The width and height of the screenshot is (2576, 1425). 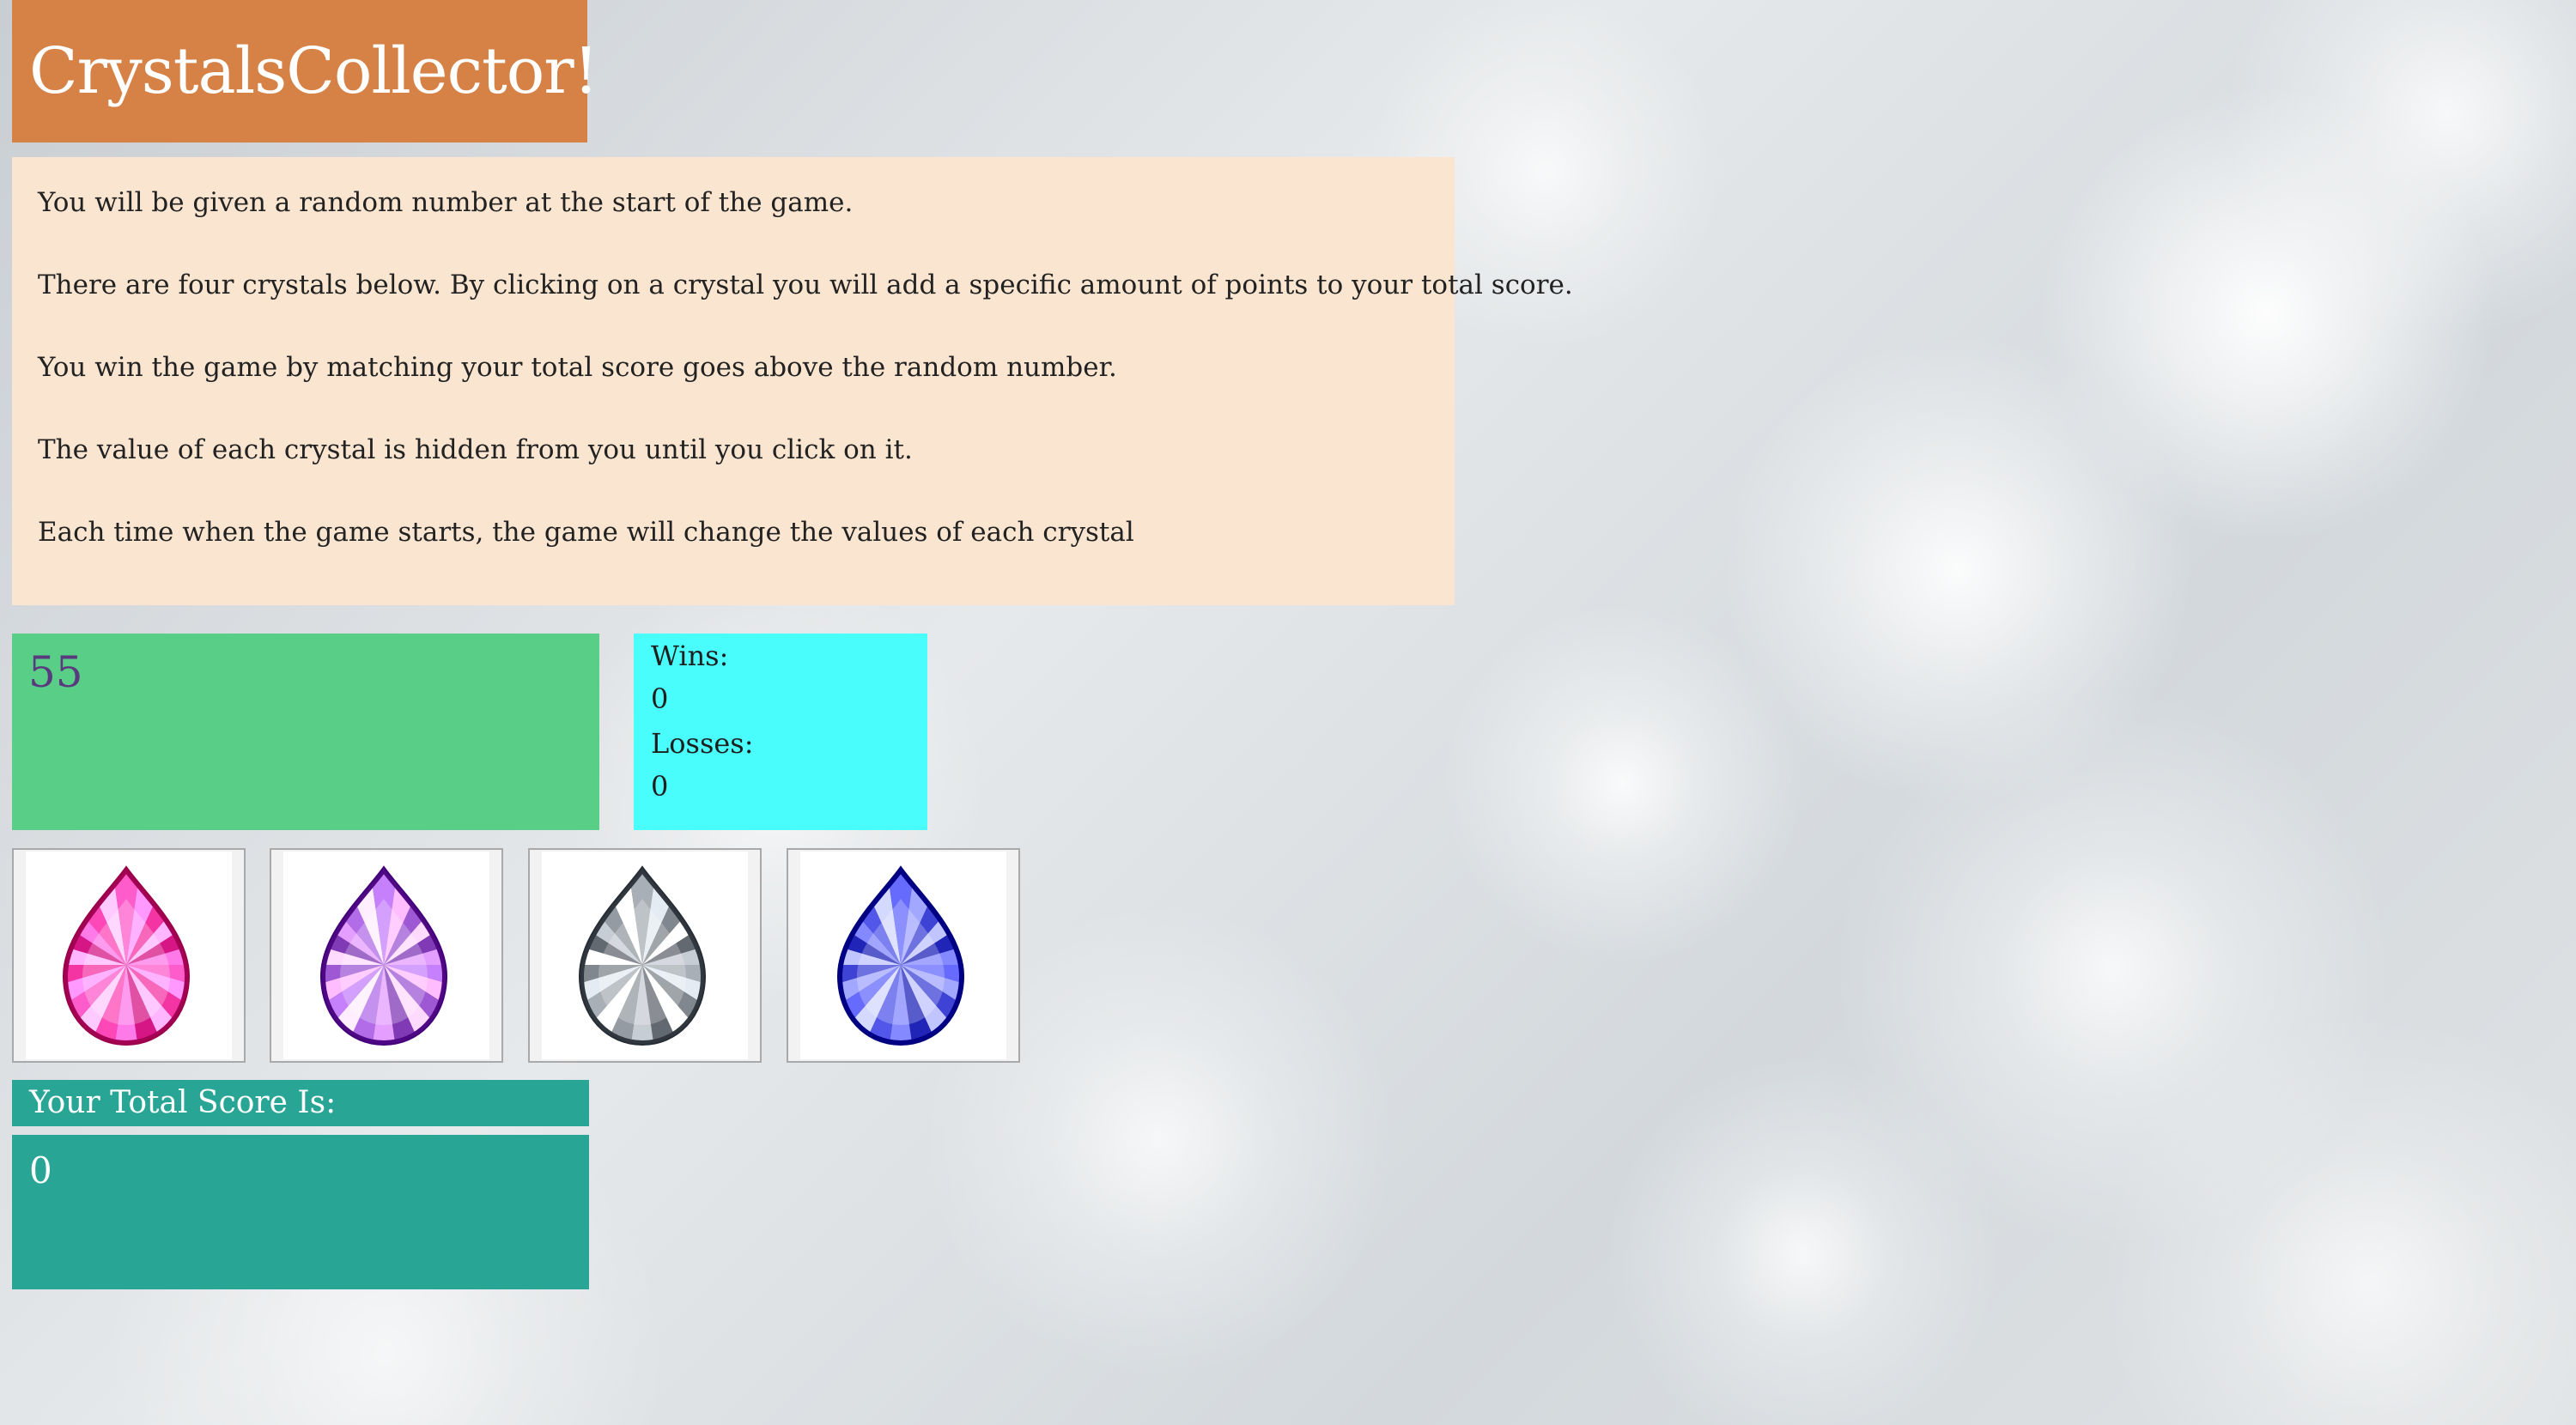 What do you see at coordinates (702, 744) in the screenshot?
I see `losses-label: Losses:` at bounding box center [702, 744].